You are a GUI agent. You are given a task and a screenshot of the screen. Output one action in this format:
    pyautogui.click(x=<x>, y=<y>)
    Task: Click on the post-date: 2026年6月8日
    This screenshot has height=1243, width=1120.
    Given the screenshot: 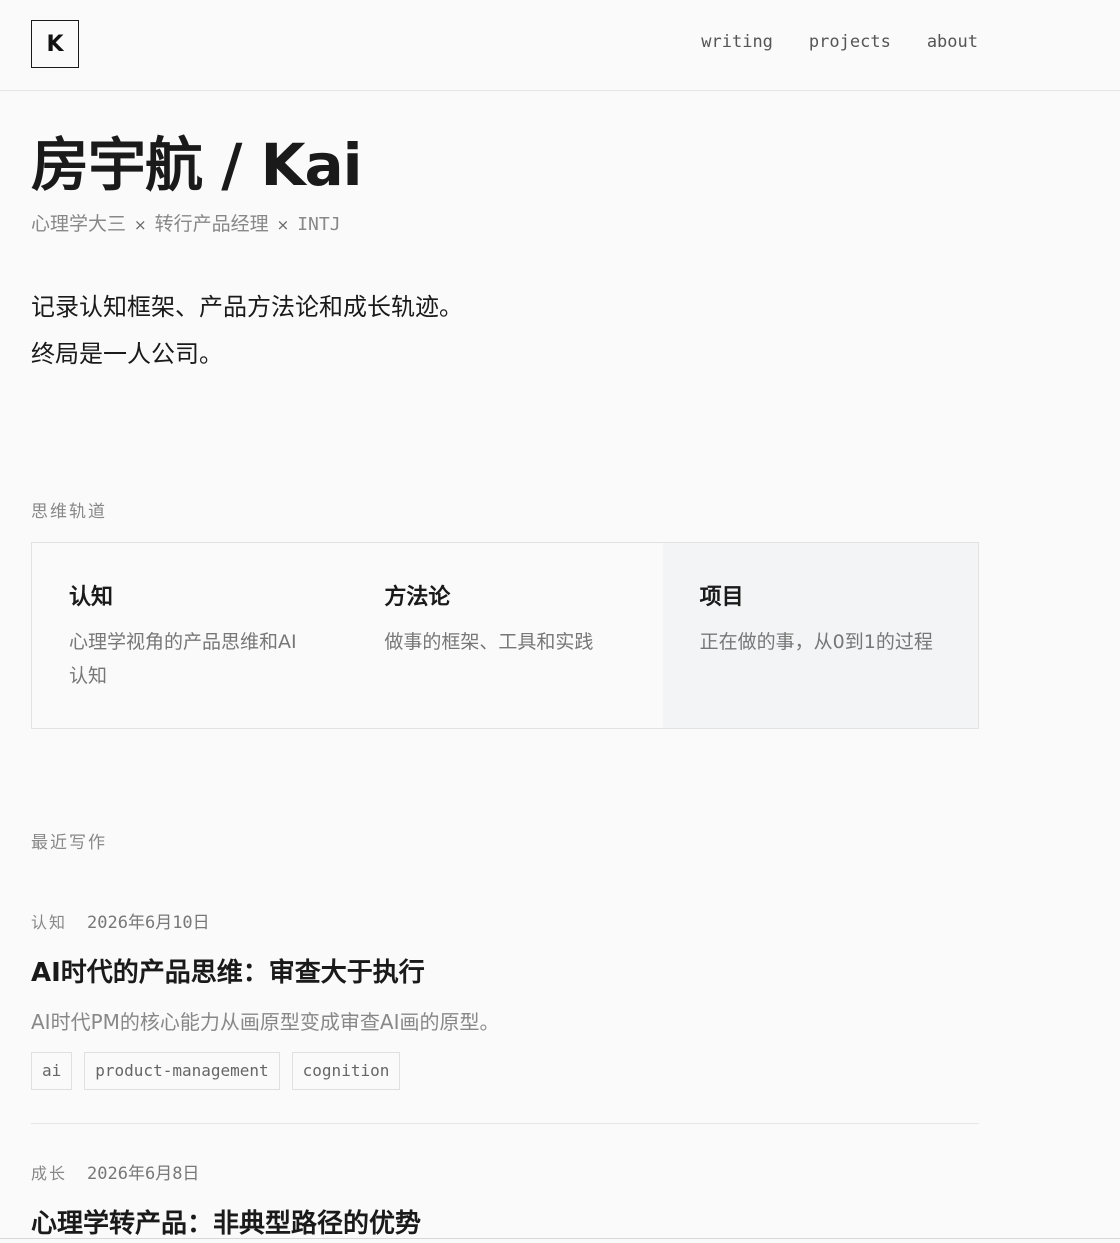 What is the action you would take?
    pyautogui.click(x=143, y=1174)
    